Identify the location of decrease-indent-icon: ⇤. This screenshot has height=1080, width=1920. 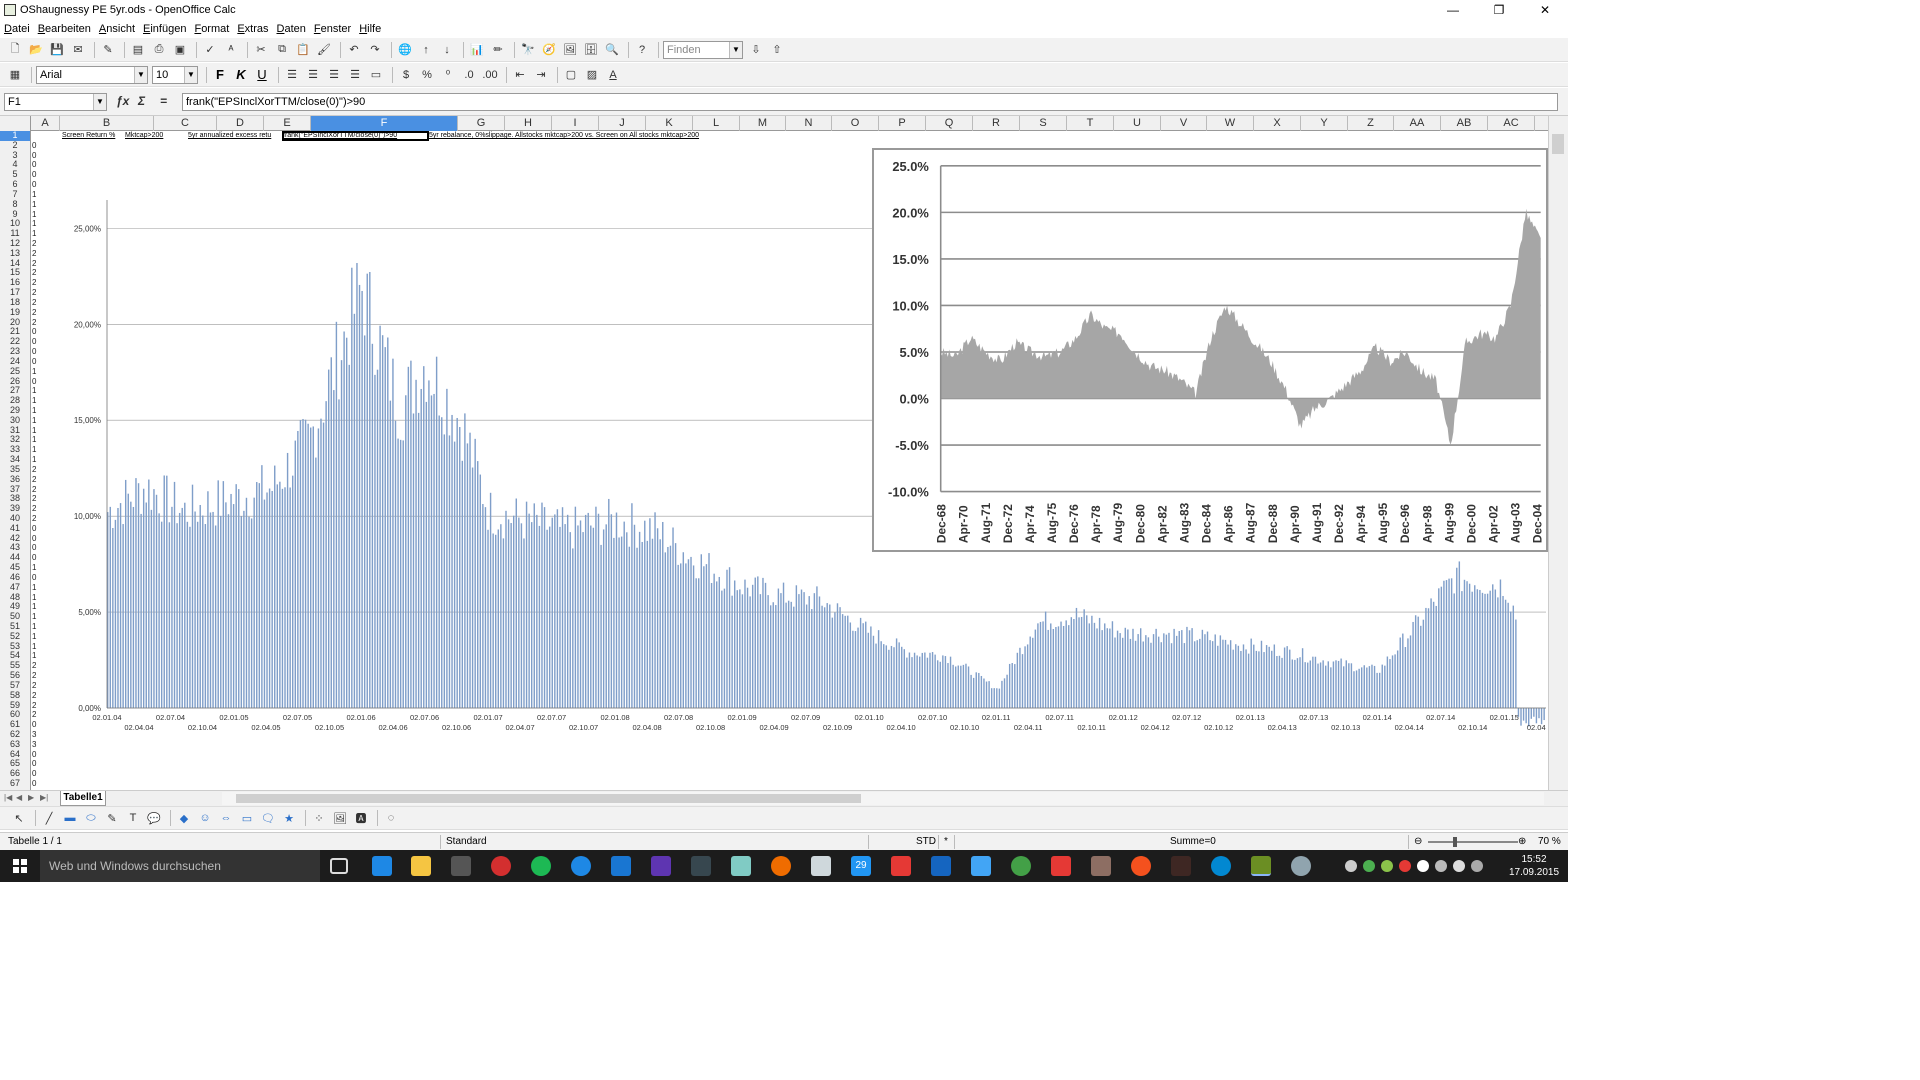
(520, 75).